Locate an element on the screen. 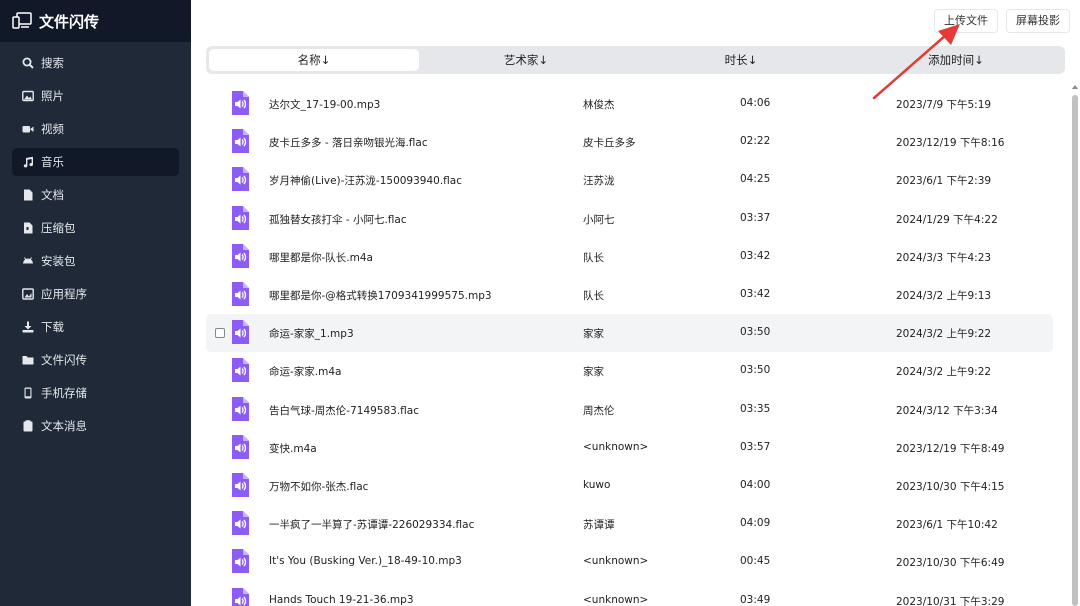 The width and height of the screenshot is (1080, 606). file-name: 命运-家家_1.mp3 is located at coordinates (311, 334).